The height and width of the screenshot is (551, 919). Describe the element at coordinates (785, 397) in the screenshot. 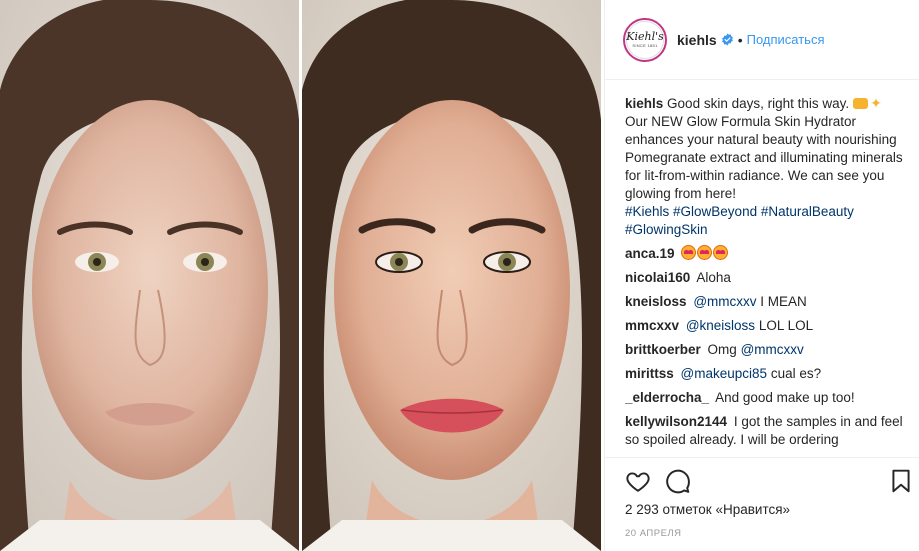

I see `comment-text: And good make up too!` at that location.